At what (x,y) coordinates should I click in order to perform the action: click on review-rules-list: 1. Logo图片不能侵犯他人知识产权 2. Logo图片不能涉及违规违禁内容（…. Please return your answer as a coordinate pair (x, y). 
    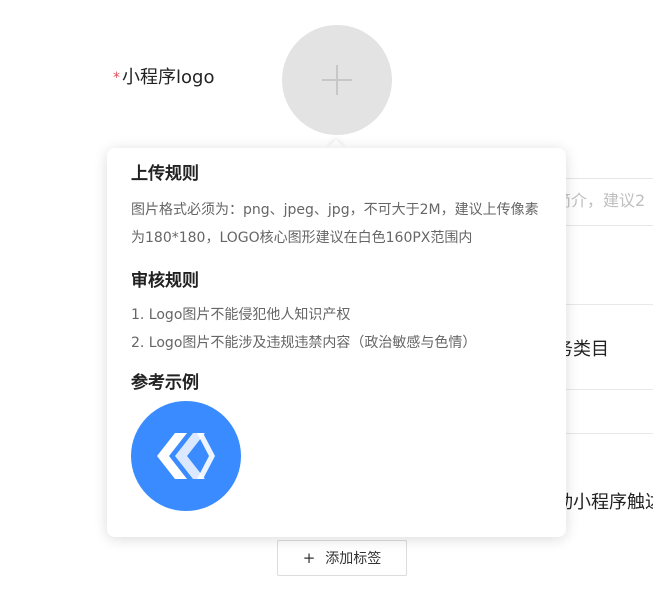
    Looking at the image, I should click on (336, 329).